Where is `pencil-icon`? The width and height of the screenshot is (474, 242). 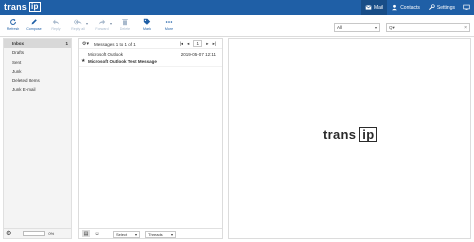
pencil-icon is located at coordinates (34, 22).